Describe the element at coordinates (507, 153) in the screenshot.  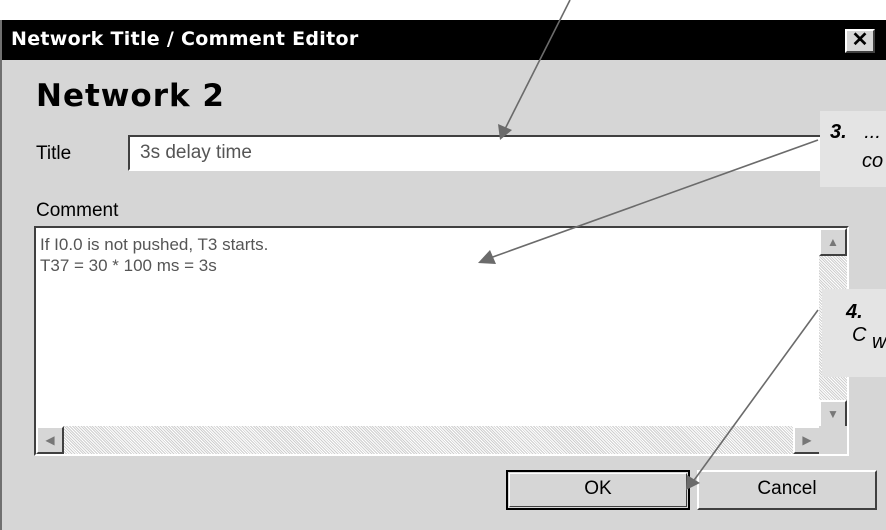
I see `title-input: 3s delay time` at that location.